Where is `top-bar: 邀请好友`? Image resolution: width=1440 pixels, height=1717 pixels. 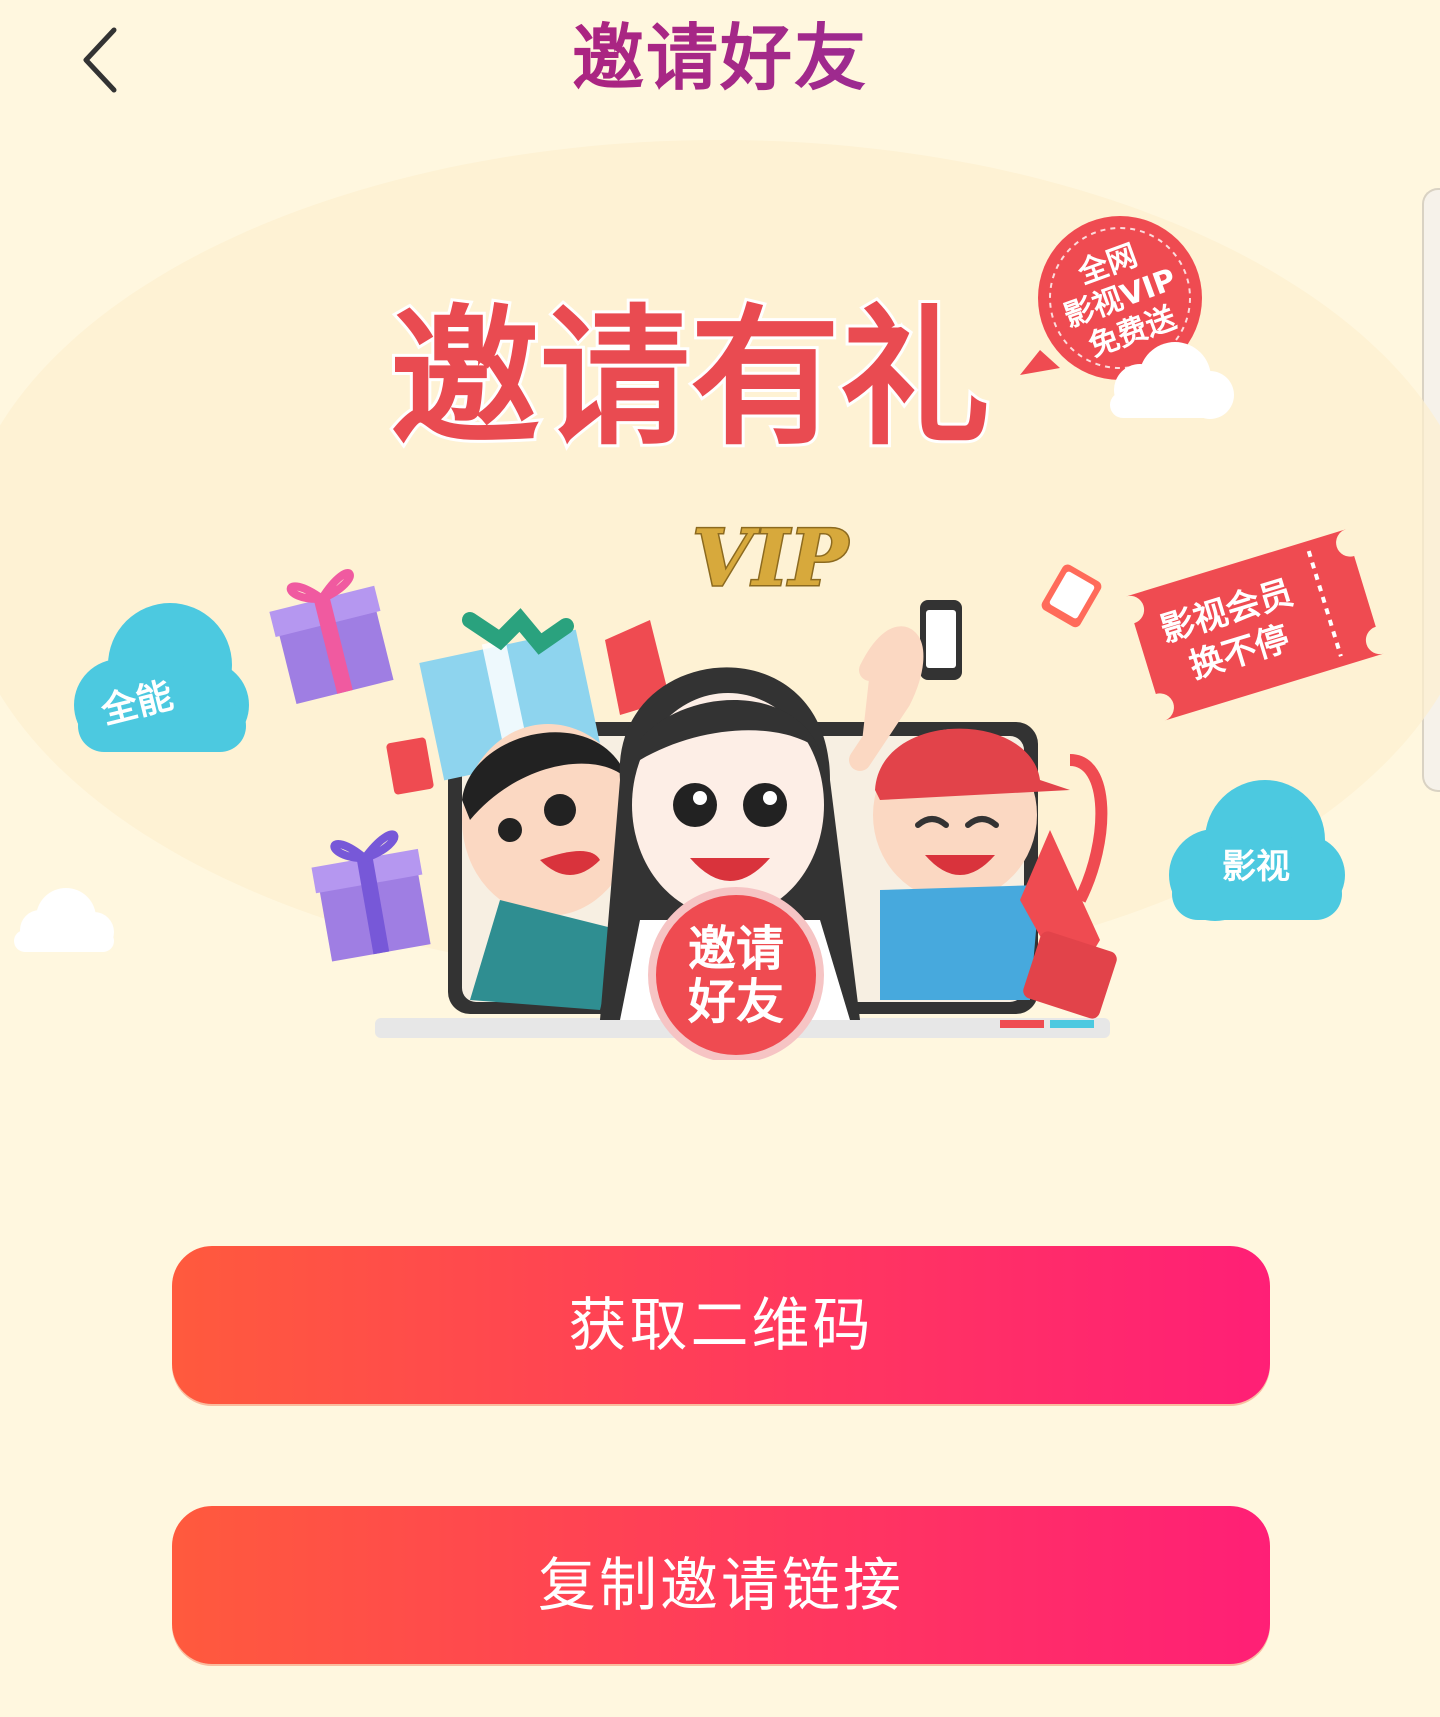 top-bar: 邀请好友 is located at coordinates (720, 60).